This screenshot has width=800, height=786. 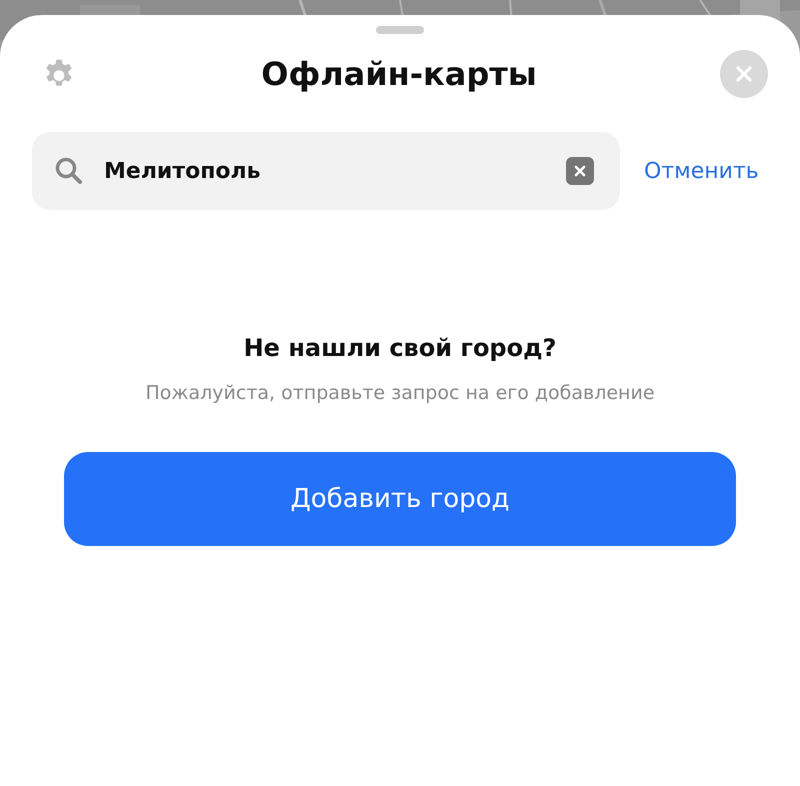 What do you see at coordinates (400, 393) in the screenshot?
I see `empty-message: Пожалуйста, отправьте запрос на его добавление` at bounding box center [400, 393].